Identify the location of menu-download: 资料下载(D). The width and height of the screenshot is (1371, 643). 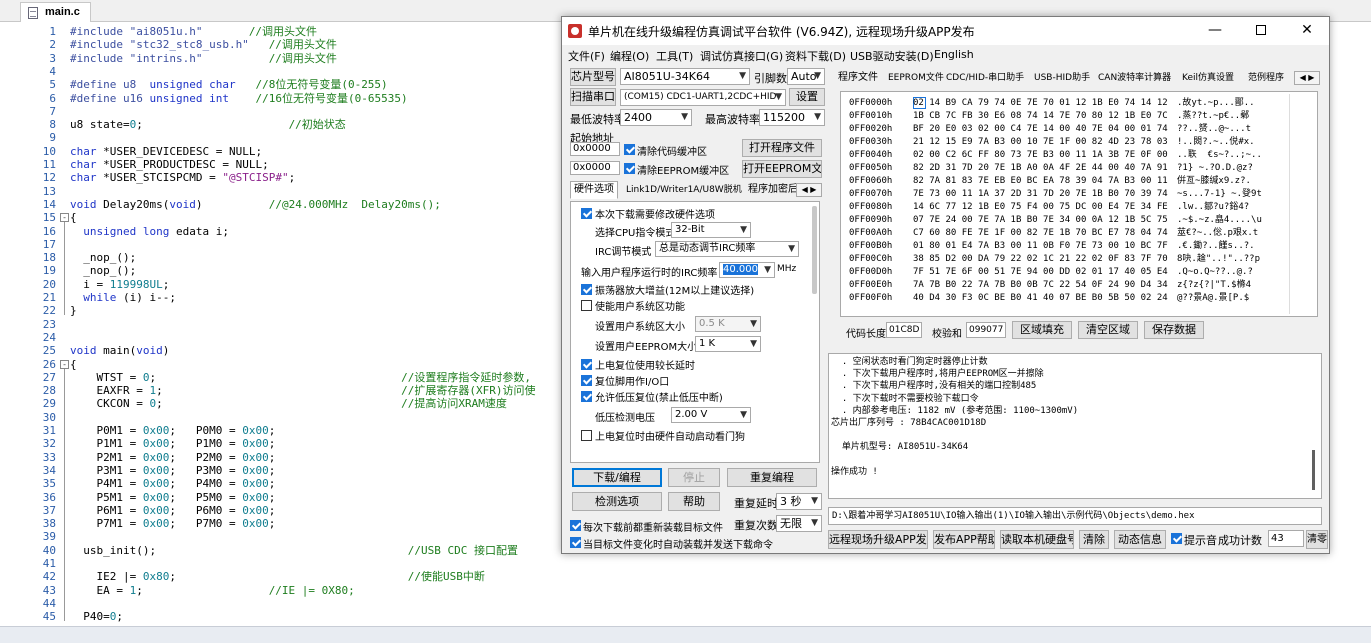
(815, 56).